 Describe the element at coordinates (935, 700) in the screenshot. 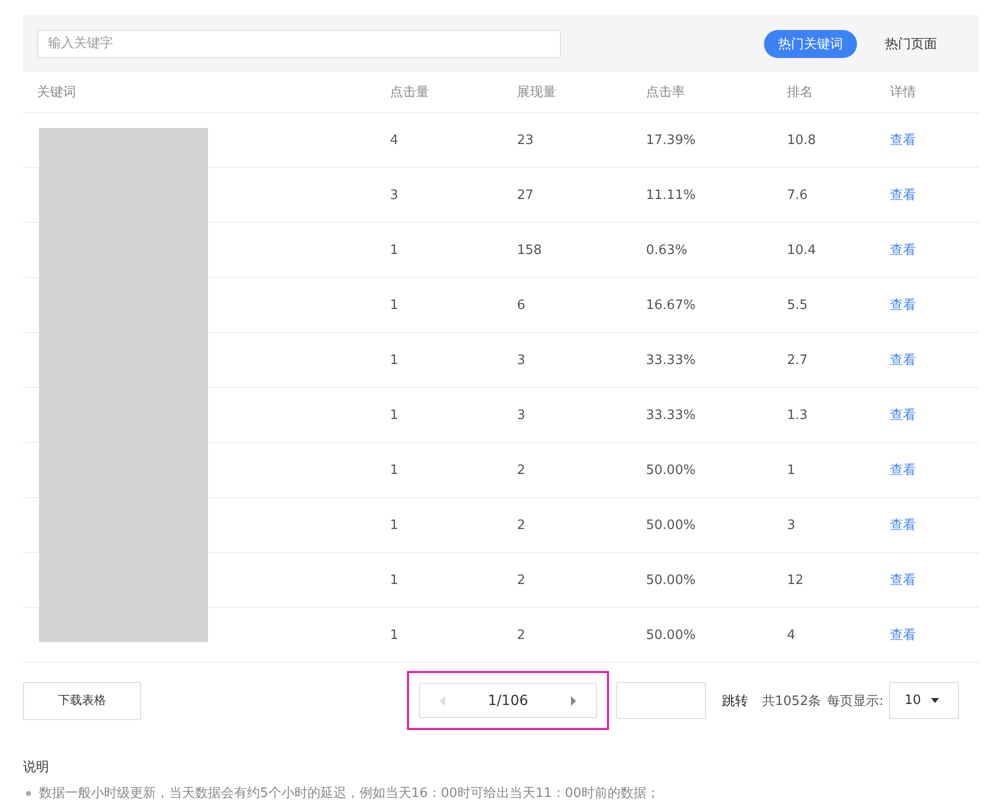

I see `caret-icon` at that location.